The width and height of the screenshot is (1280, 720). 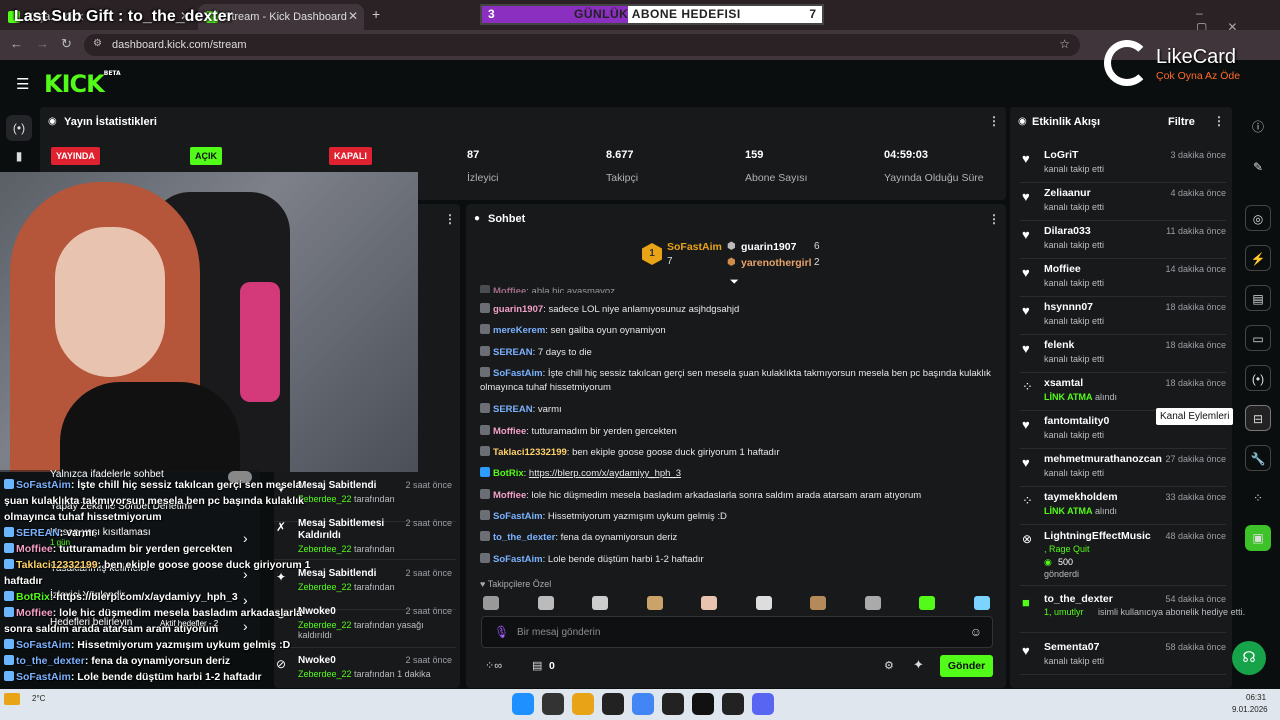 I want to click on chat-settings-icon: ⚙, so click(x=889, y=665).